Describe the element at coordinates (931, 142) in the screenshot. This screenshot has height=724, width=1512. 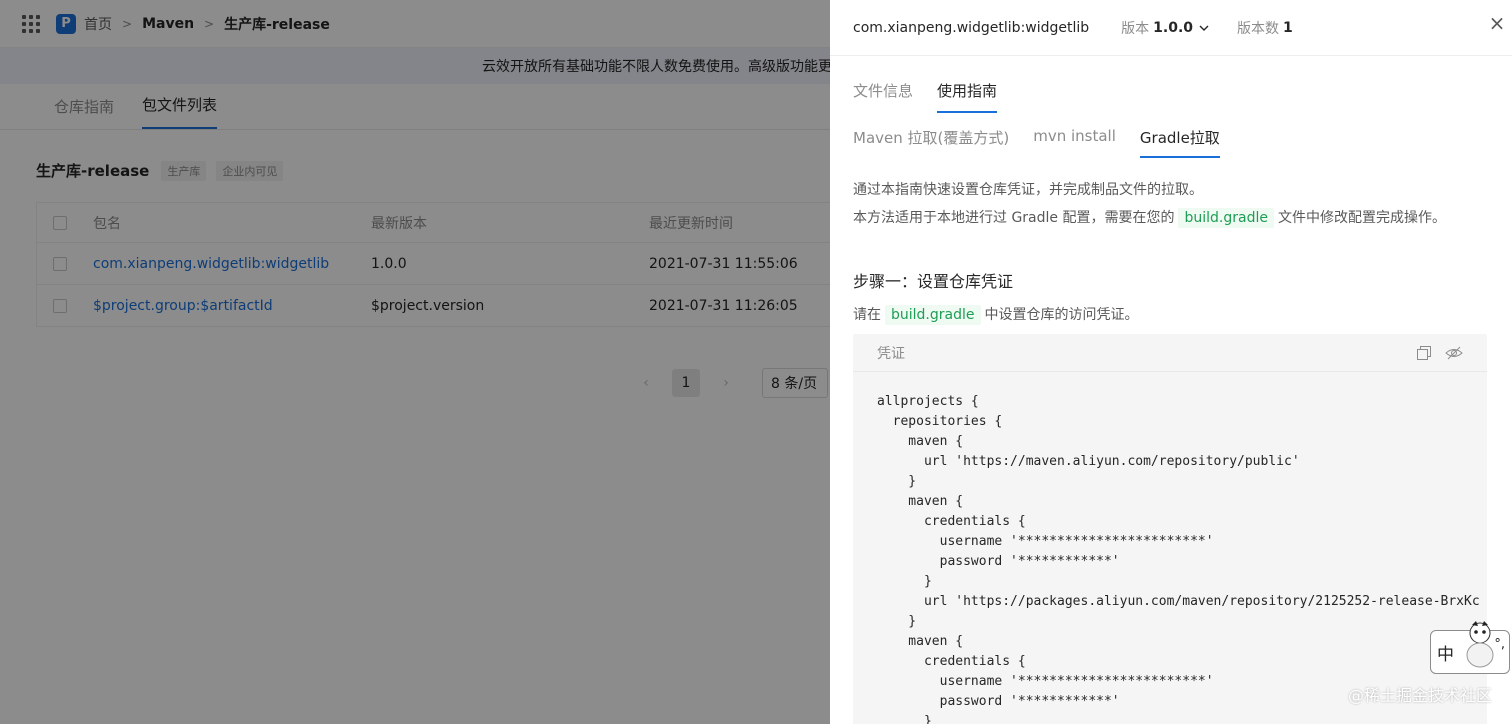
I see `subtab-maven-pull: Maven 拉取(覆盖方式)` at that location.